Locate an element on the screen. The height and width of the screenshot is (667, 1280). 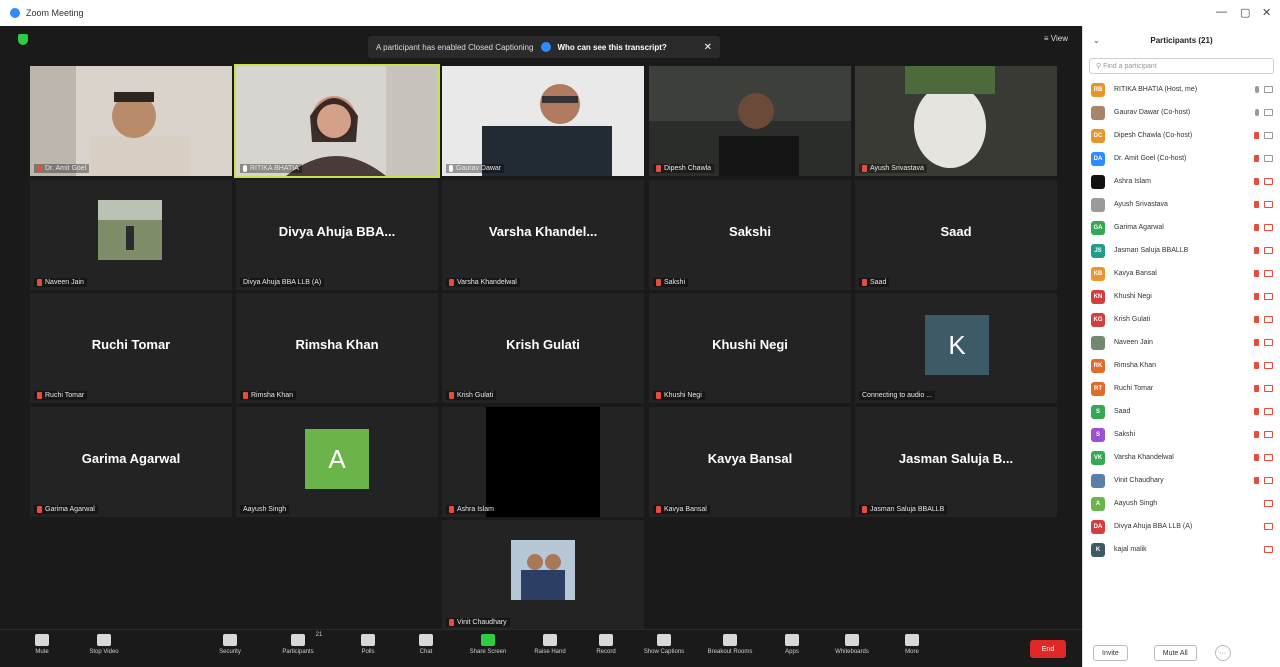
video-tile: Varsha Khandel... Varsha Khandelwal is located at coordinates (543, 235).